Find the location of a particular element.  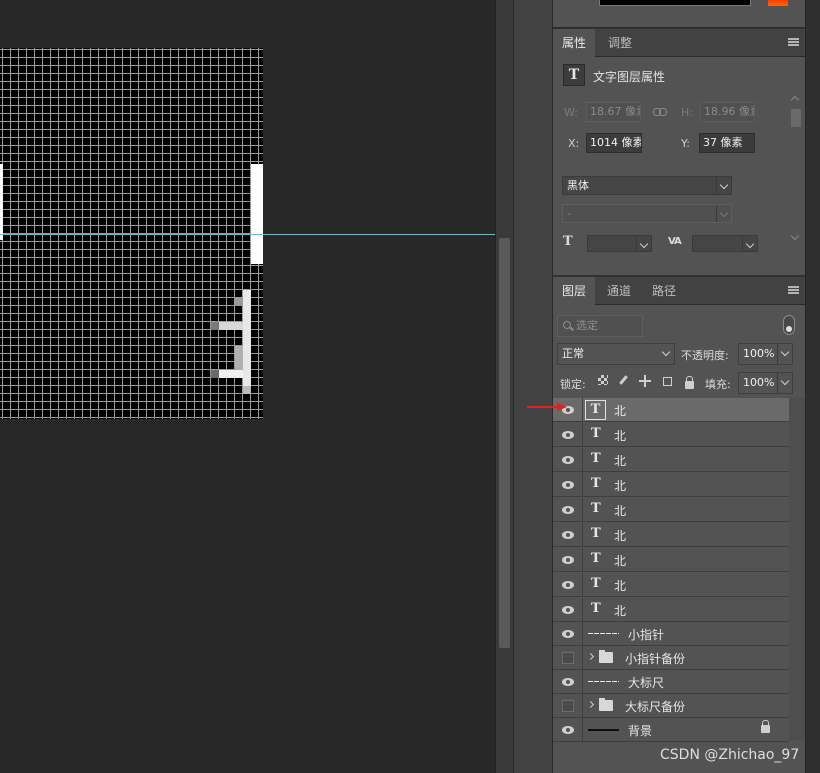

group-row: 大标尺备份 is located at coordinates (671, 706).